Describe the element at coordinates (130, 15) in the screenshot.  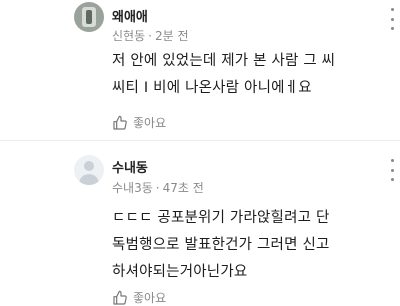
I see `comment-author: 왜애애` at that location.